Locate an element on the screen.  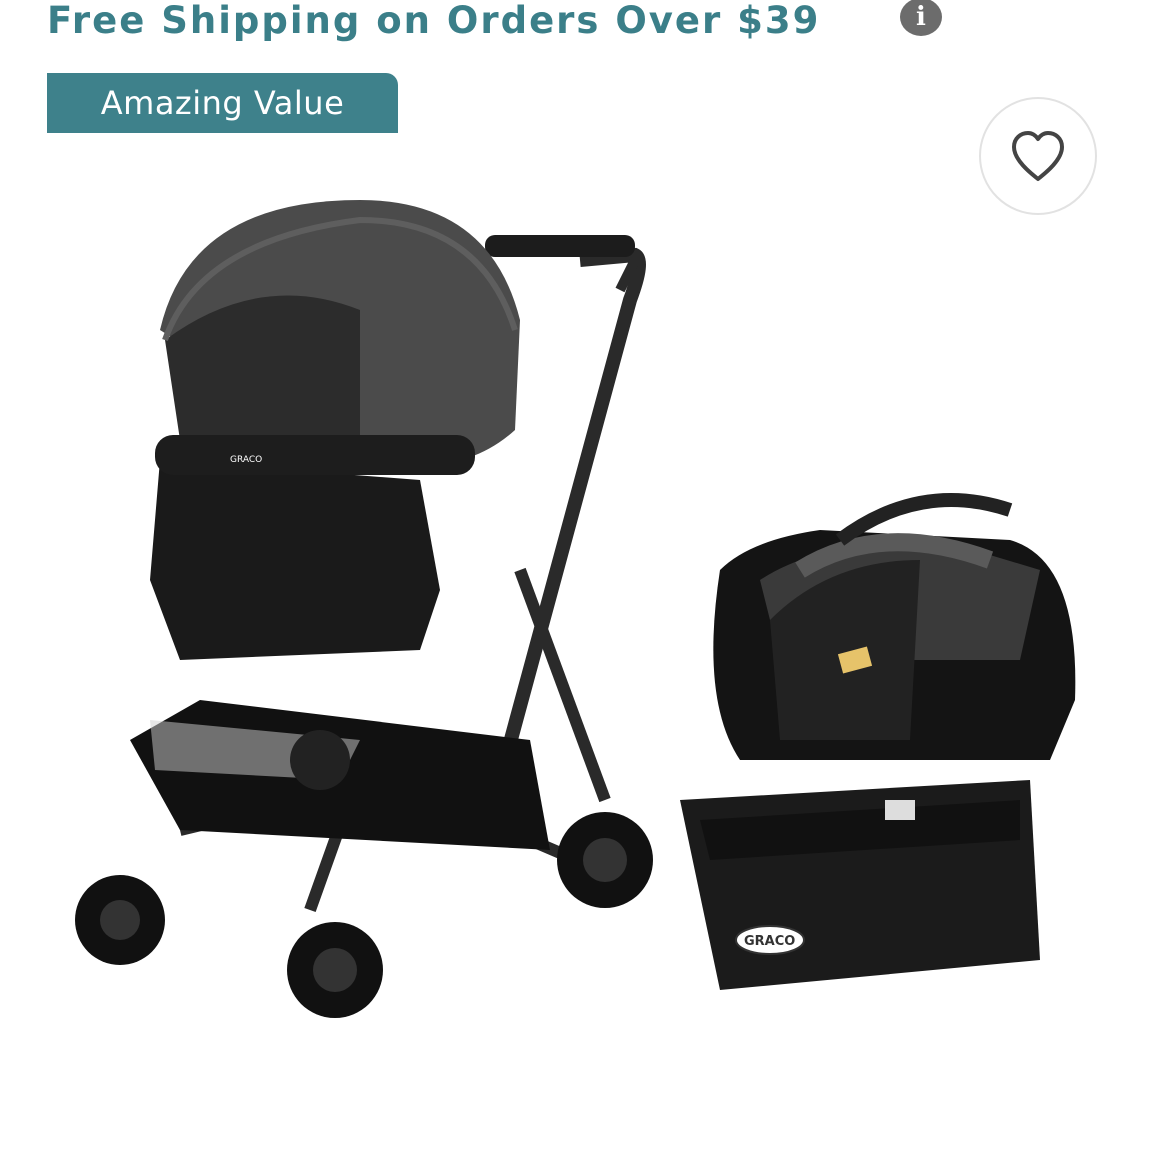
info-icon: i is located at coordinates (921, 18).